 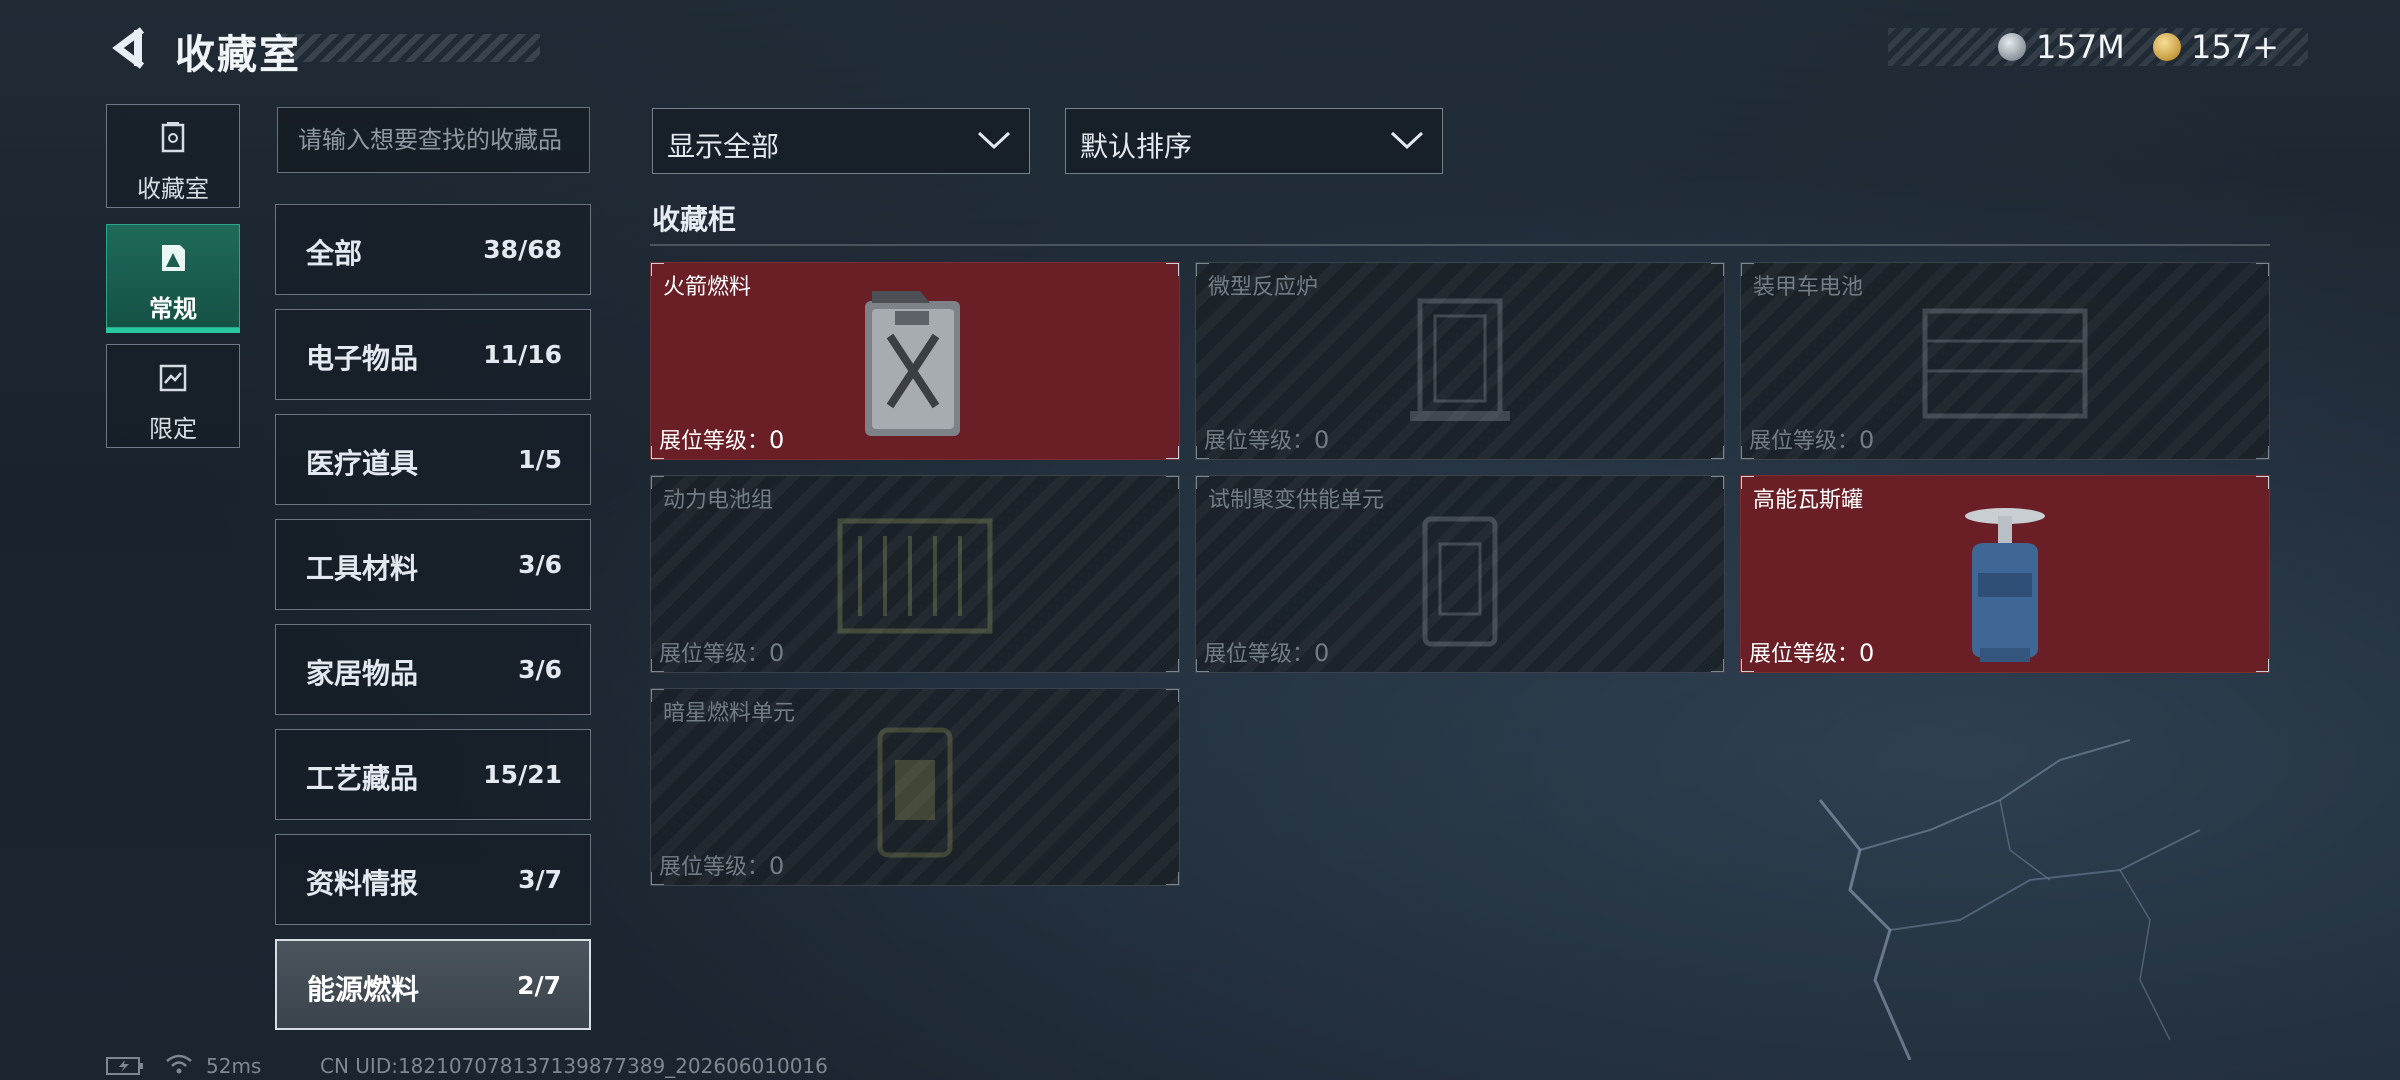 What do you see at coordinates (694, 219) in the screenshot?
I see `section-title: 收藏柜` at bounding box center [694, 219].